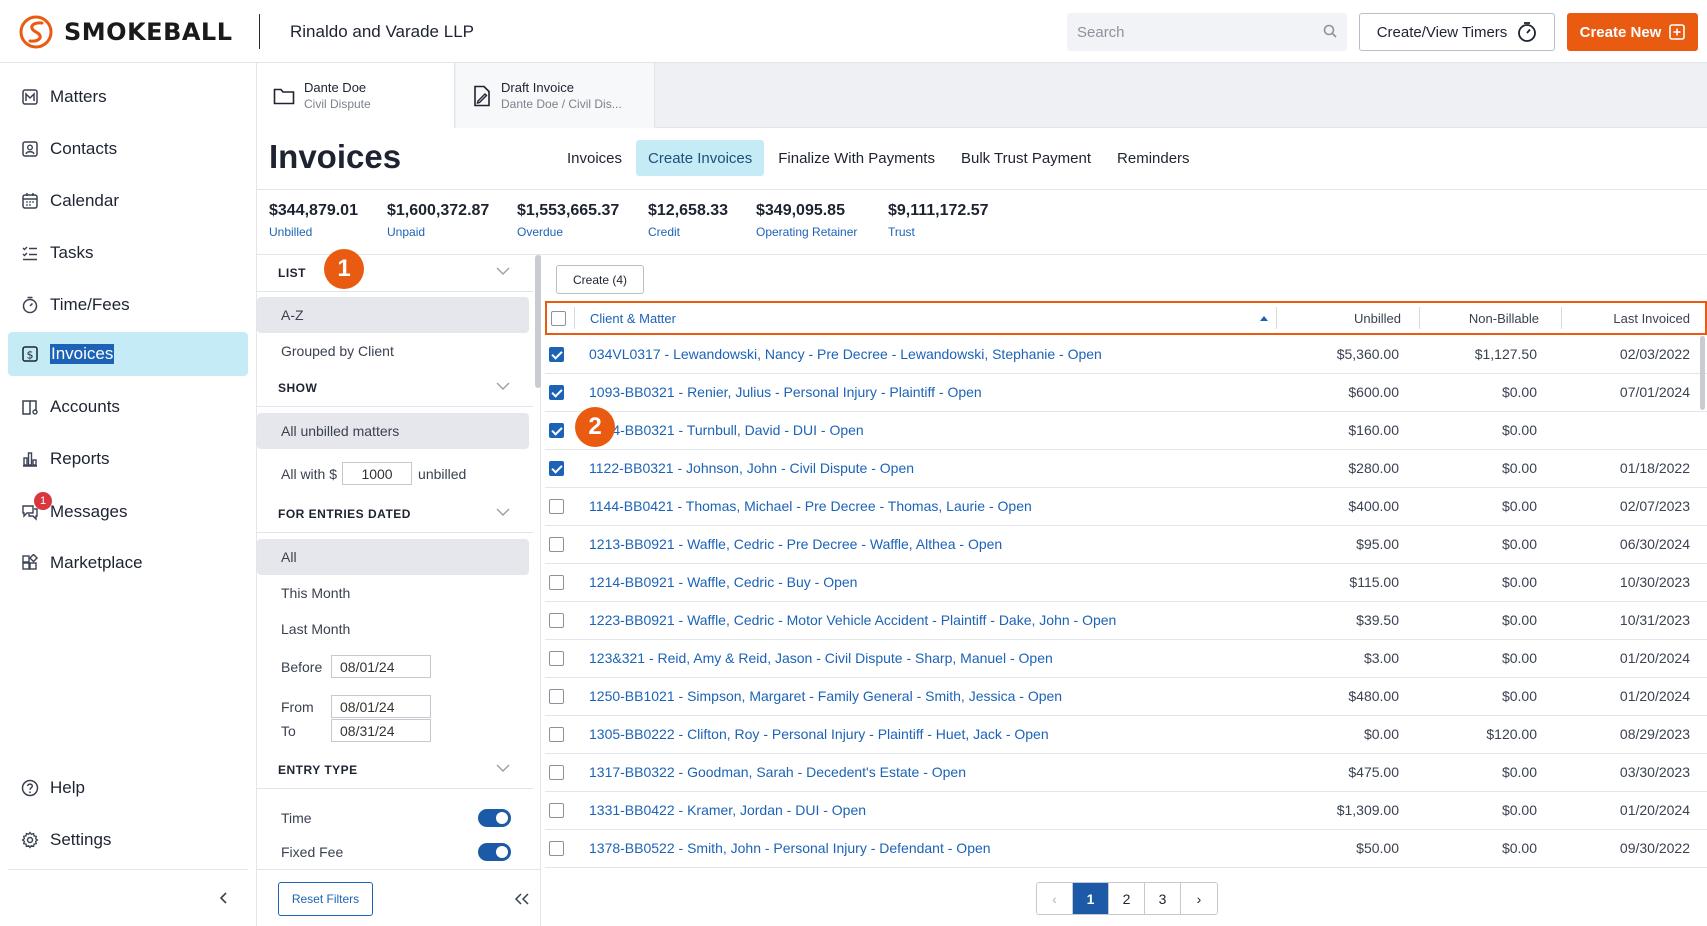  What do you see at coordinates (1199, 898) in the screenshot?
I see `next-page-button: ›` at bounding box center [1199, 898].